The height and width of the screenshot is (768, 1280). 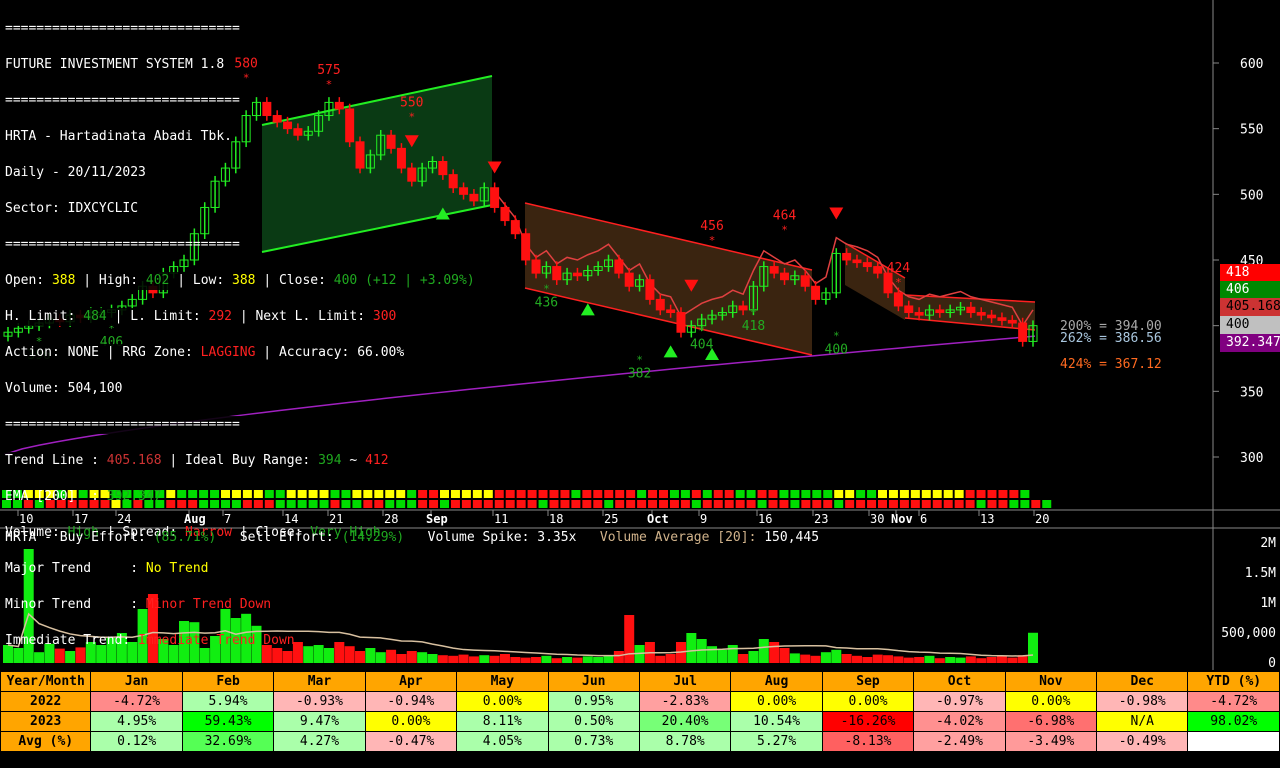 What do you see at coordinates (228, 701) in the screenshot?
I see `table-cell: 5.94%` at bounding box center [228, 701].